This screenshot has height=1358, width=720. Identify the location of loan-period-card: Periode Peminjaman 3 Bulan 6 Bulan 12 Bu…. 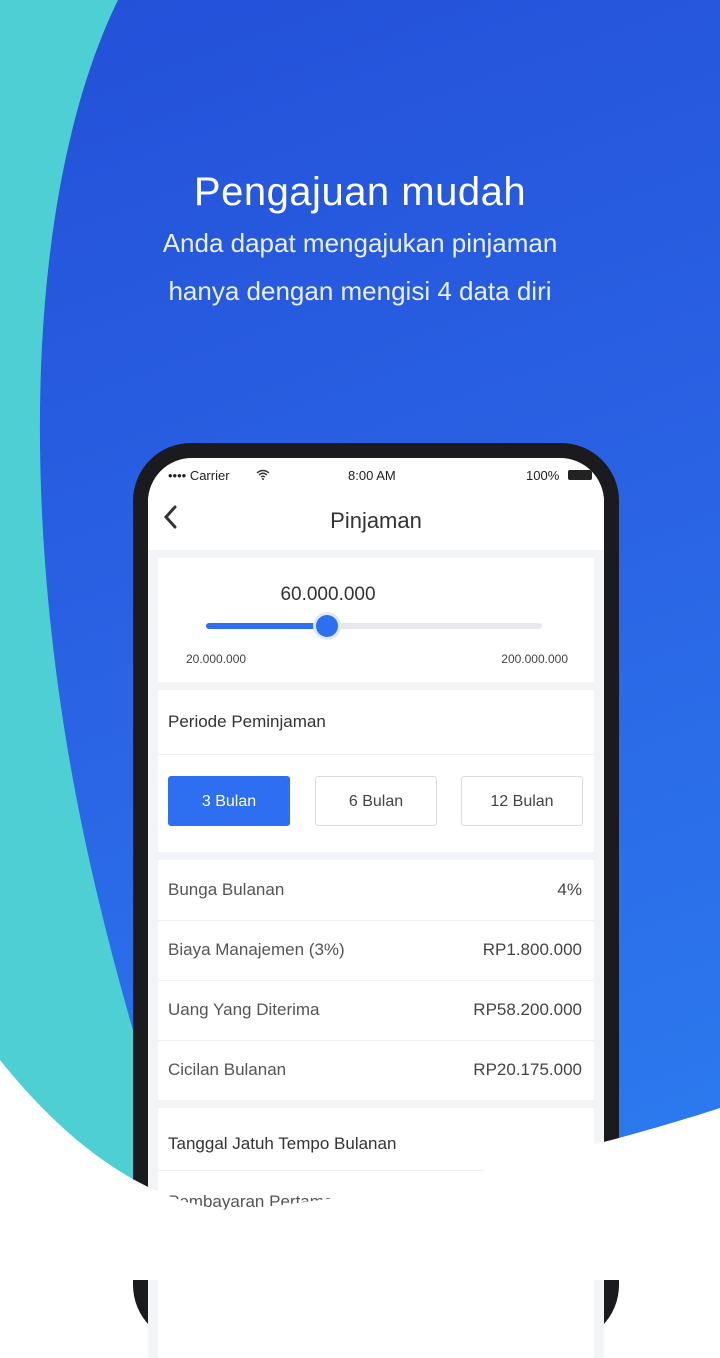
(376, 771).